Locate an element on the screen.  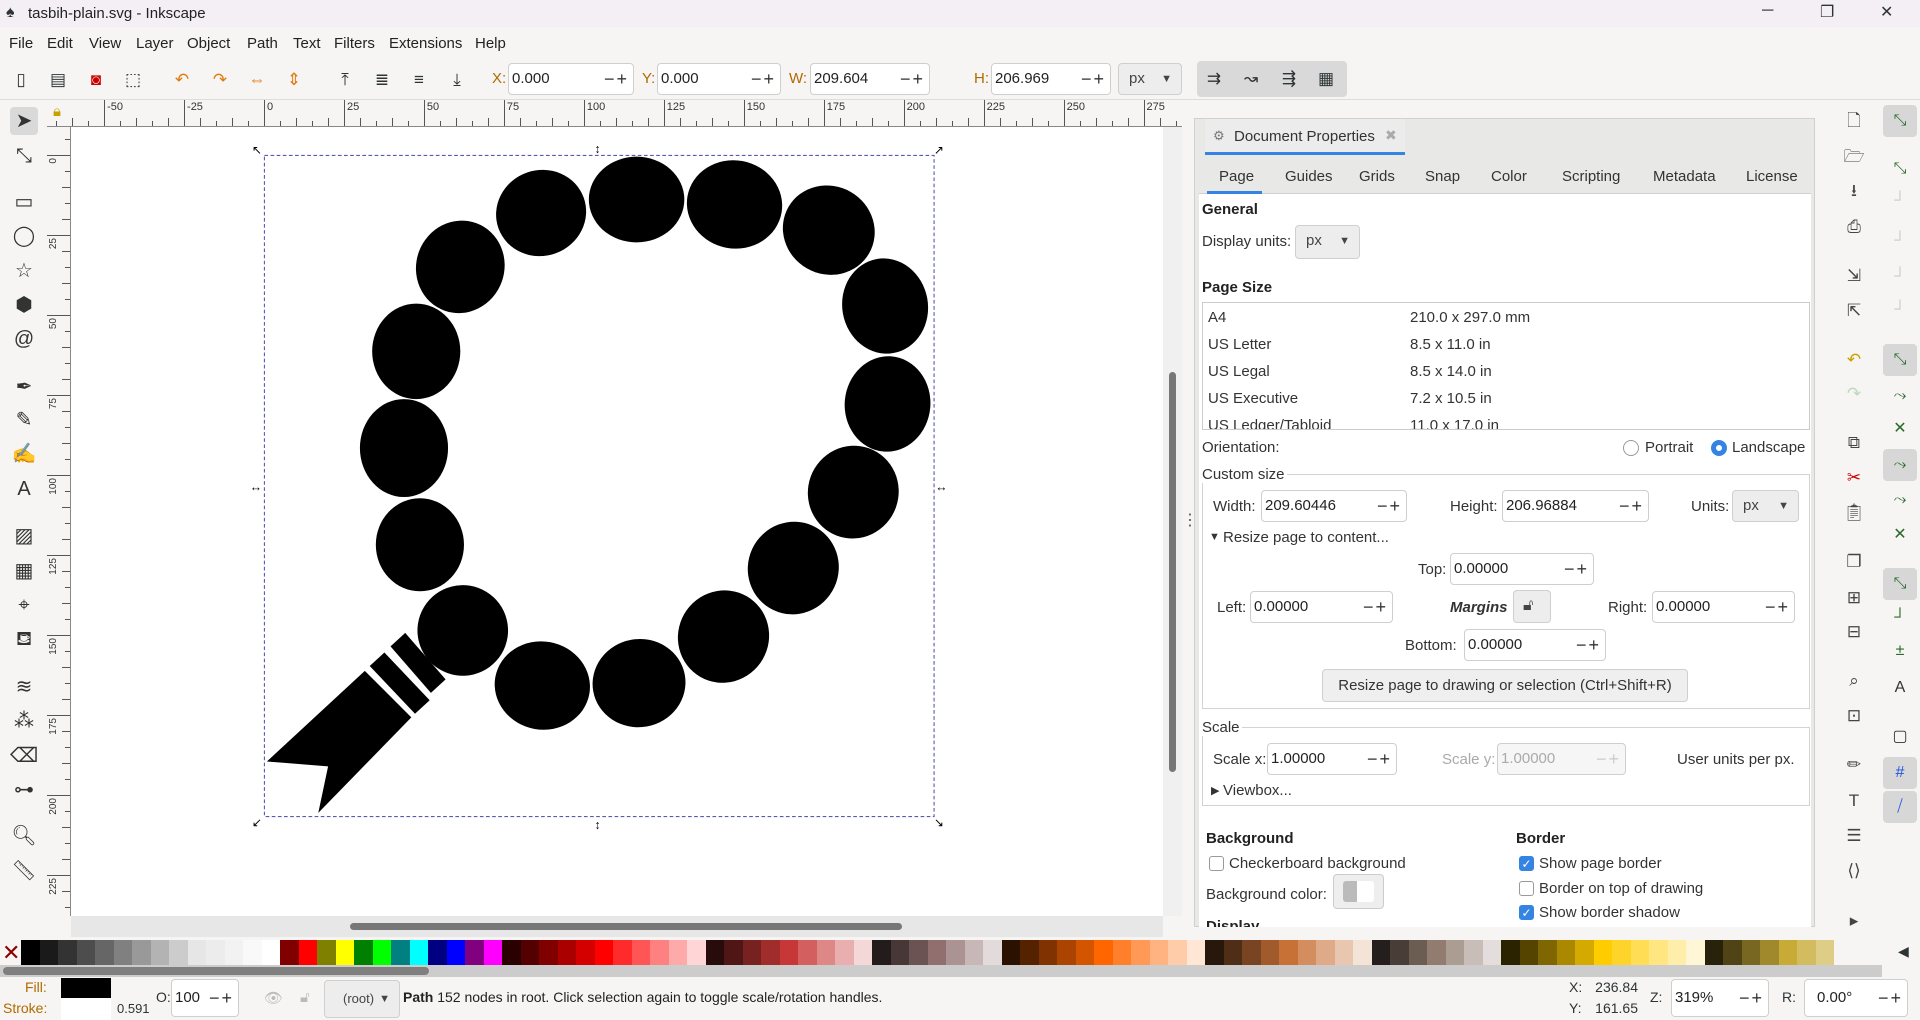
minimize-button: ─ is located at coordinates (1767, 11).